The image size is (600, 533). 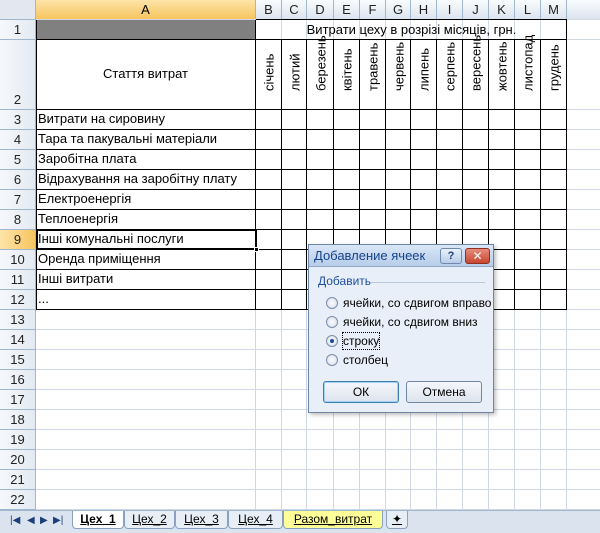 What do you see at coordinates (476, 10) in the screenshot?
I see `column-header: J` at bounding box center [476, 10].